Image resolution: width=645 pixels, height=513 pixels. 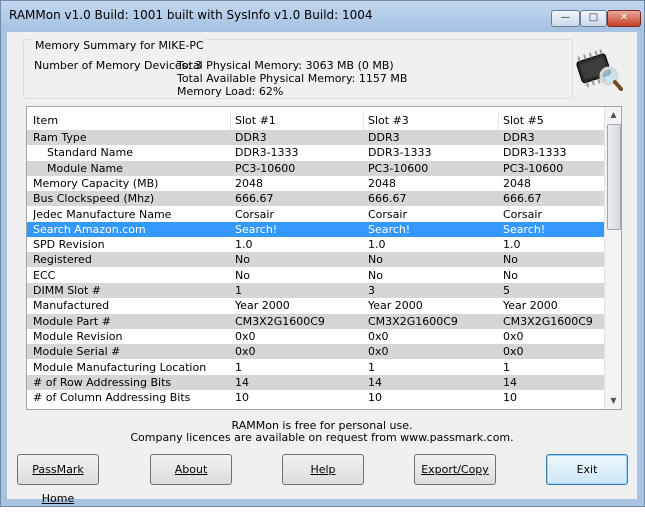 I want to click on cell-slot-3: PC3-10600, so click(x=398, y=168).